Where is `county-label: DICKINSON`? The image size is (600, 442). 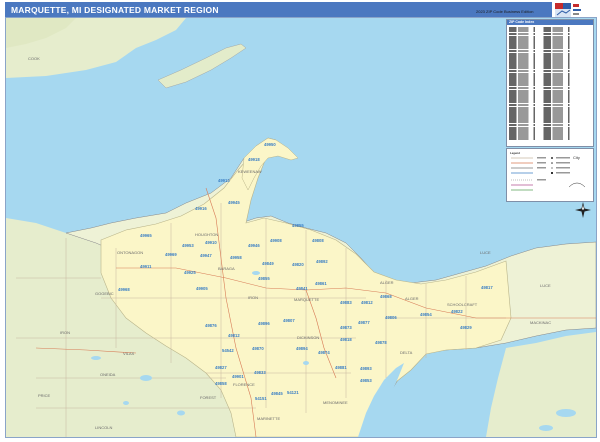
county-label: DICKINSON is located at coordinates (308, 337).